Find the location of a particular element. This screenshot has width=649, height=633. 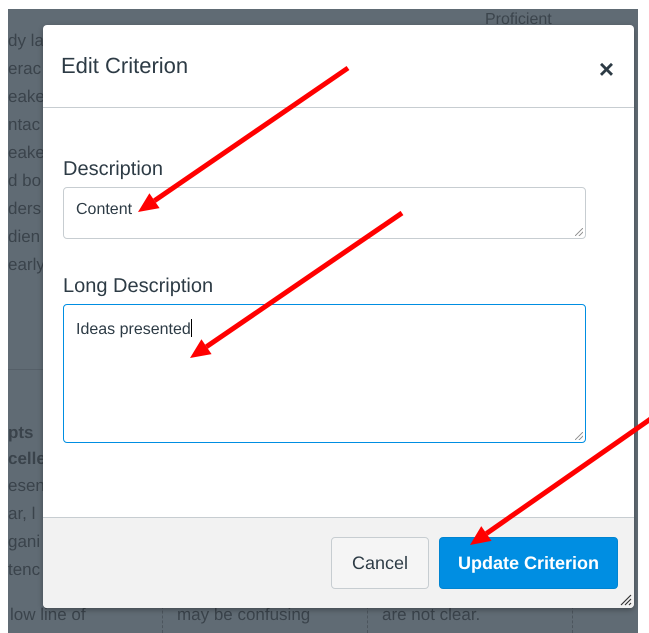

update-button: Update Criterion is located at coordinates (528, 563).